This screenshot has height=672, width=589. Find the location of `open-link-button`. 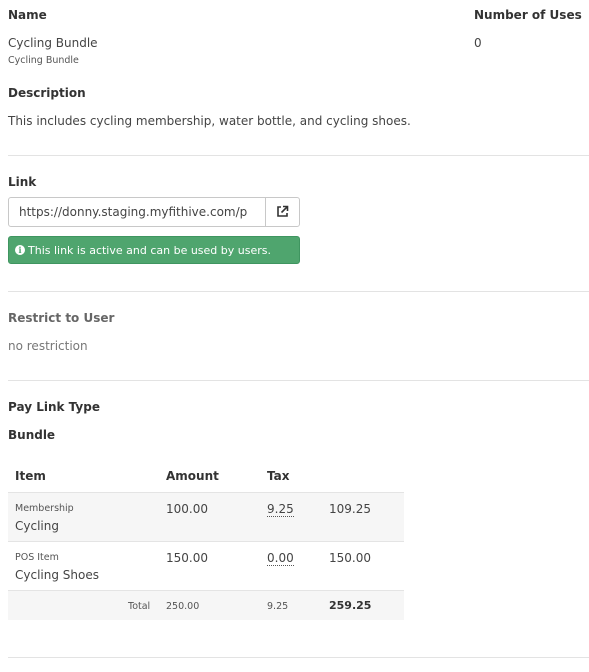

open-link-button is located at coordinates (282, 212).